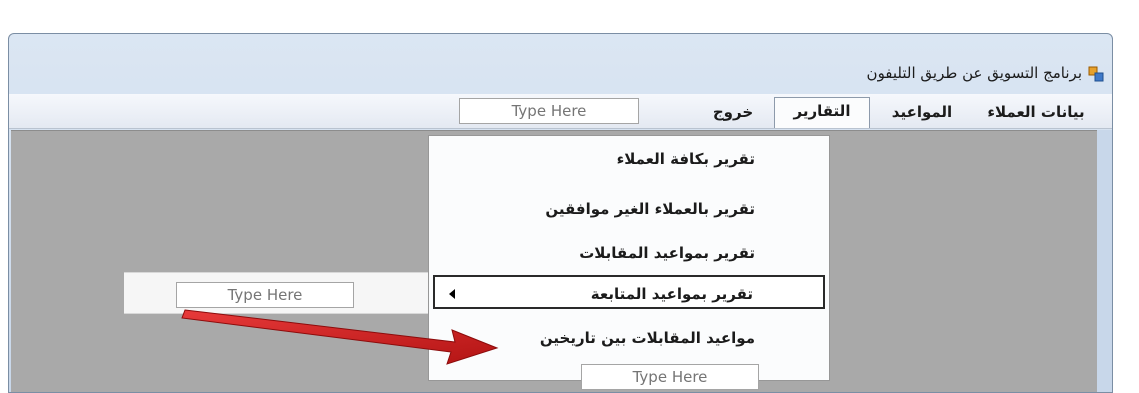  Describe the element at coordinates (670, 377) in the screenshot. I see `dropdown-type-here-input` at that location.